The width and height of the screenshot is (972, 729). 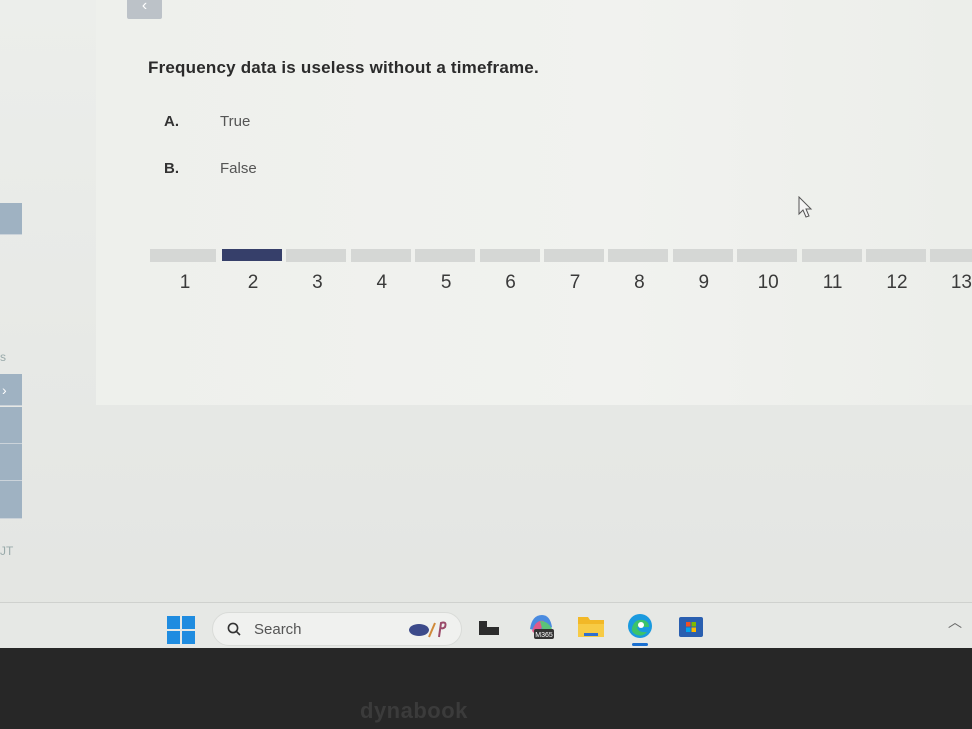 I want to click on option-letter: B., so click(x=171, y=168).